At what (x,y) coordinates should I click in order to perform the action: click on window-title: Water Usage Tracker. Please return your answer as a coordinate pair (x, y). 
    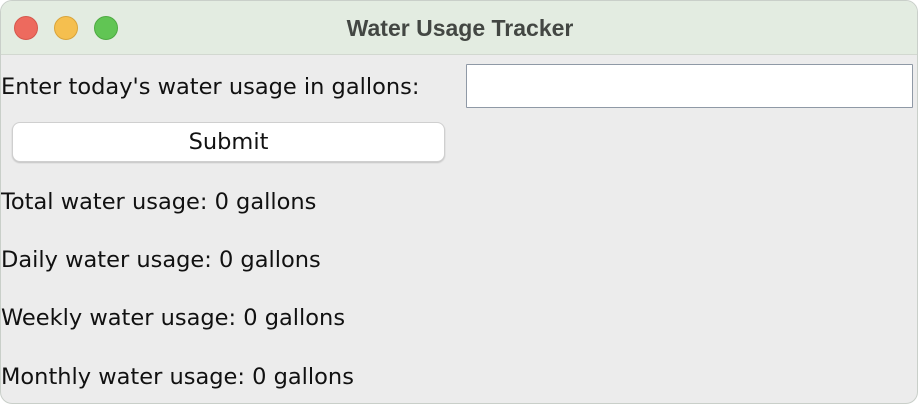
    Looking at the image, I should click on (460, 28).